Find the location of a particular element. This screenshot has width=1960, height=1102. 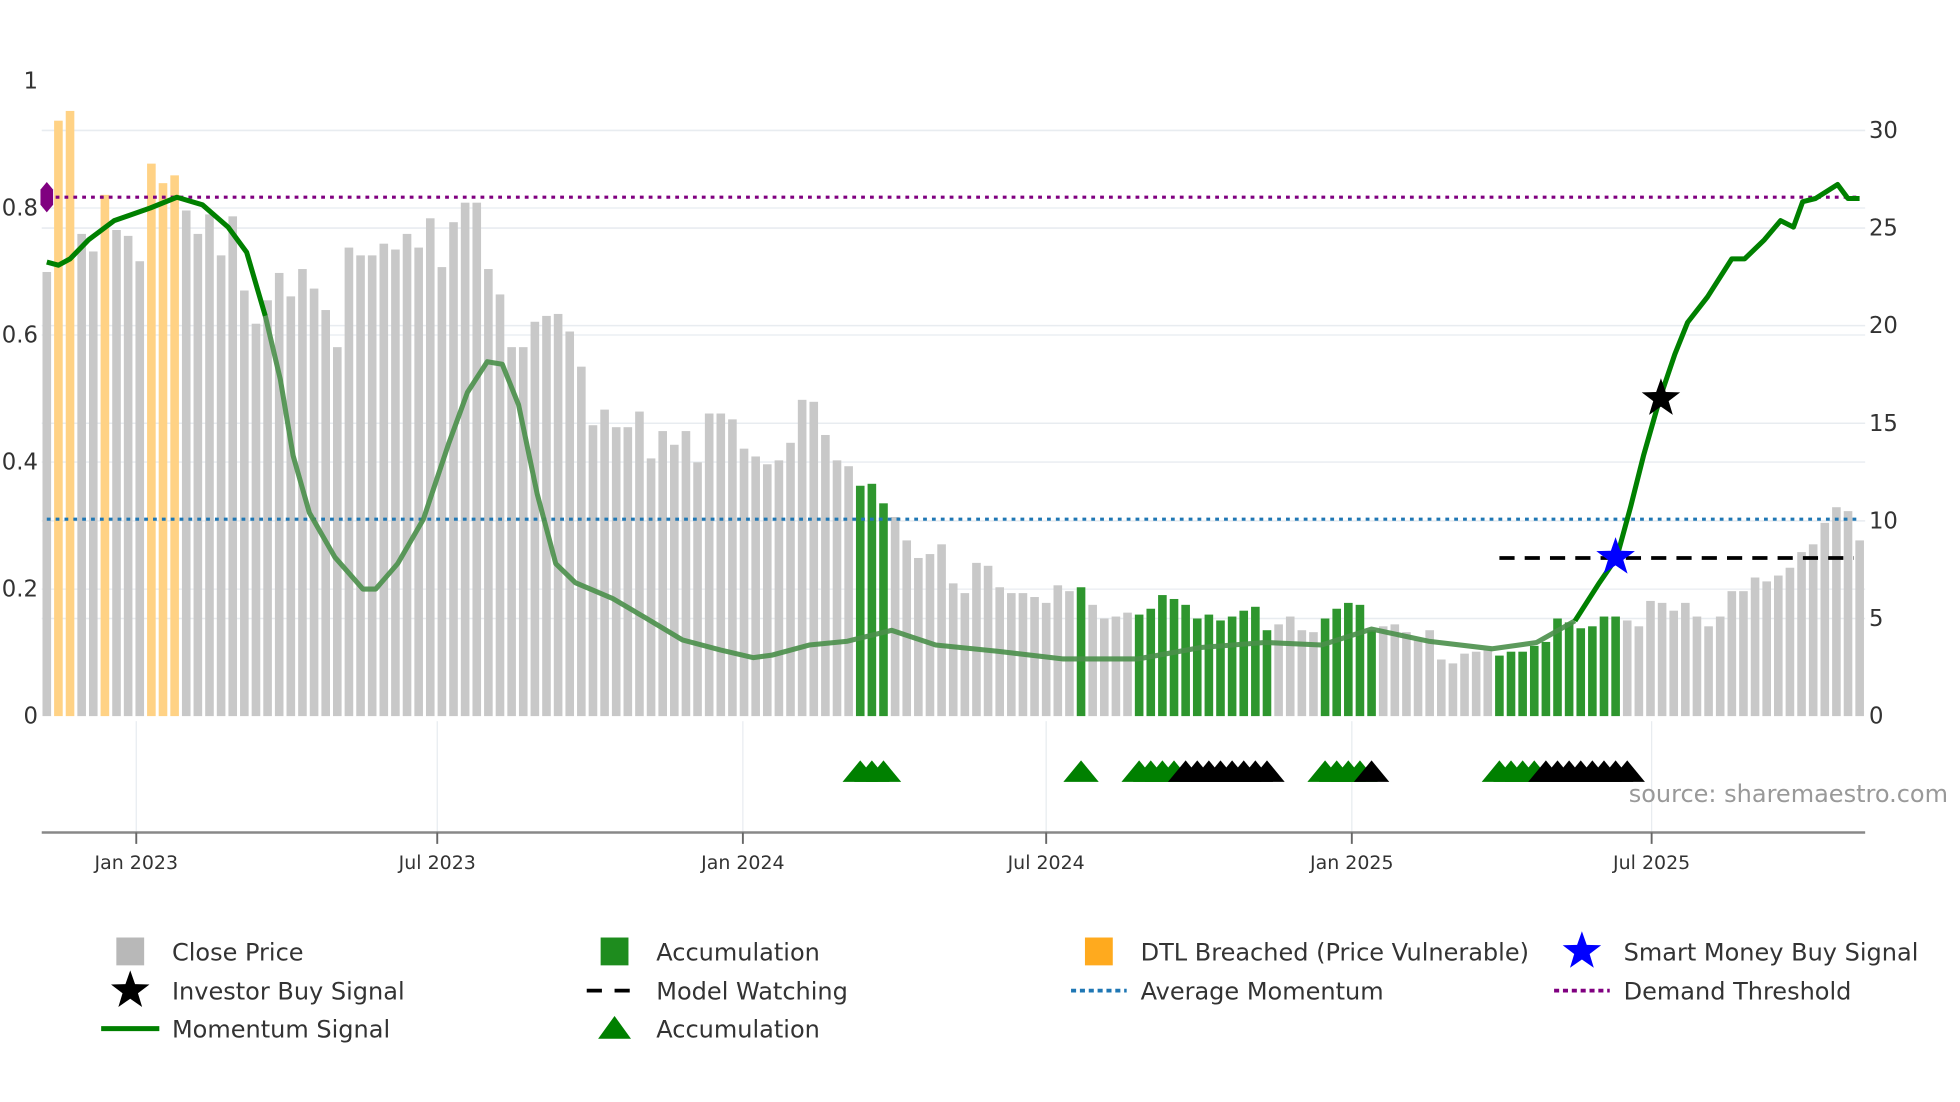

accumulation-triangle-marker is located at coordinates (1081, 771).